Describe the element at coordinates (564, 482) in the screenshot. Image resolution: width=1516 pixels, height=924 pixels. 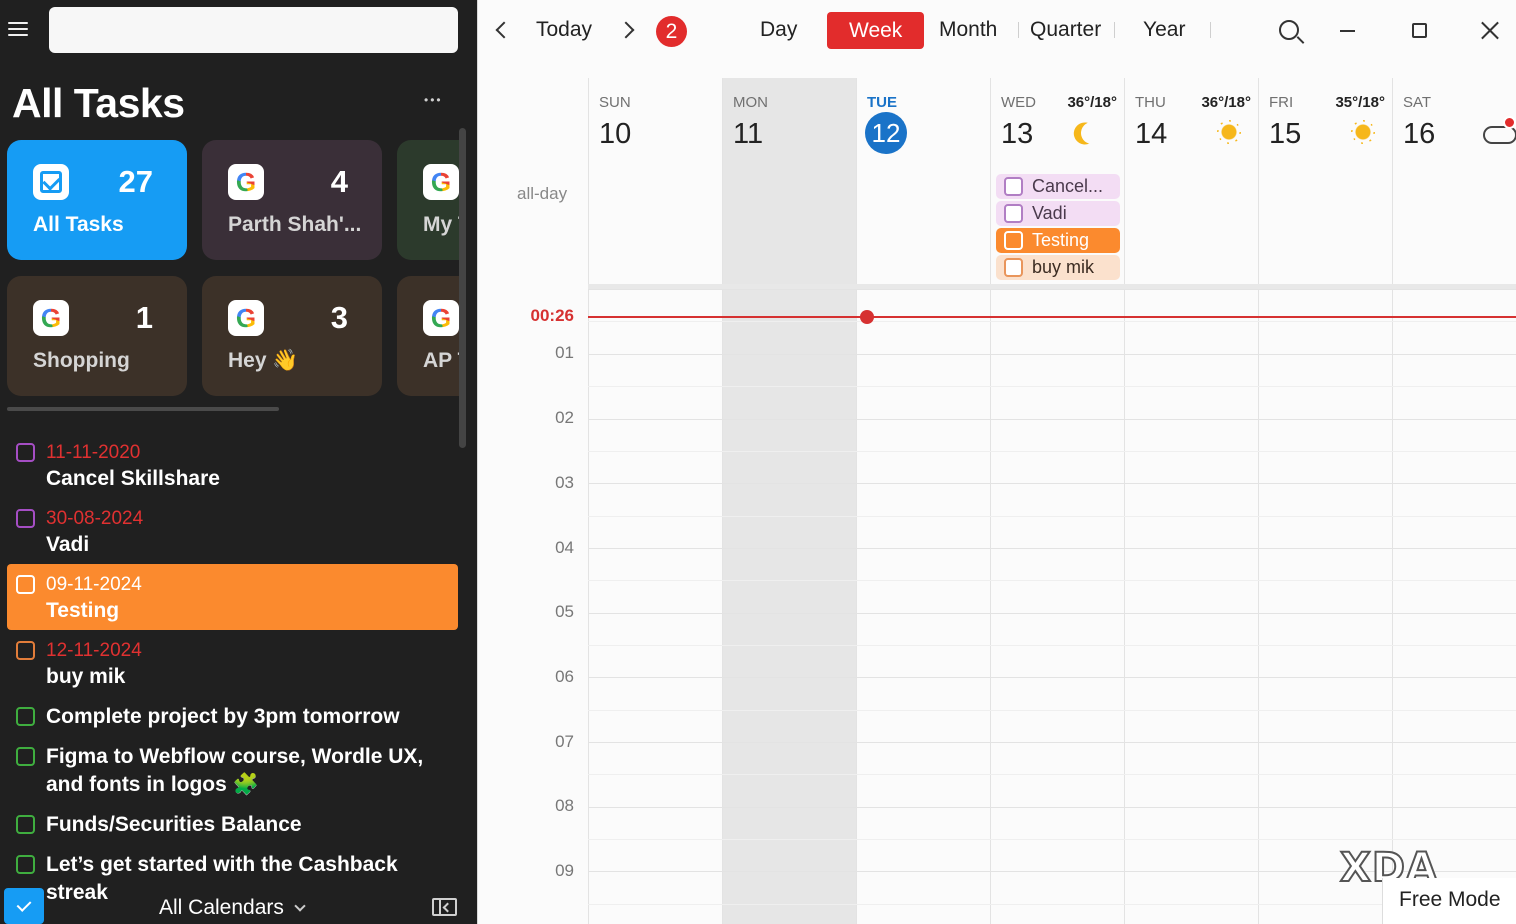
I see `hour-label: 03` at that location.